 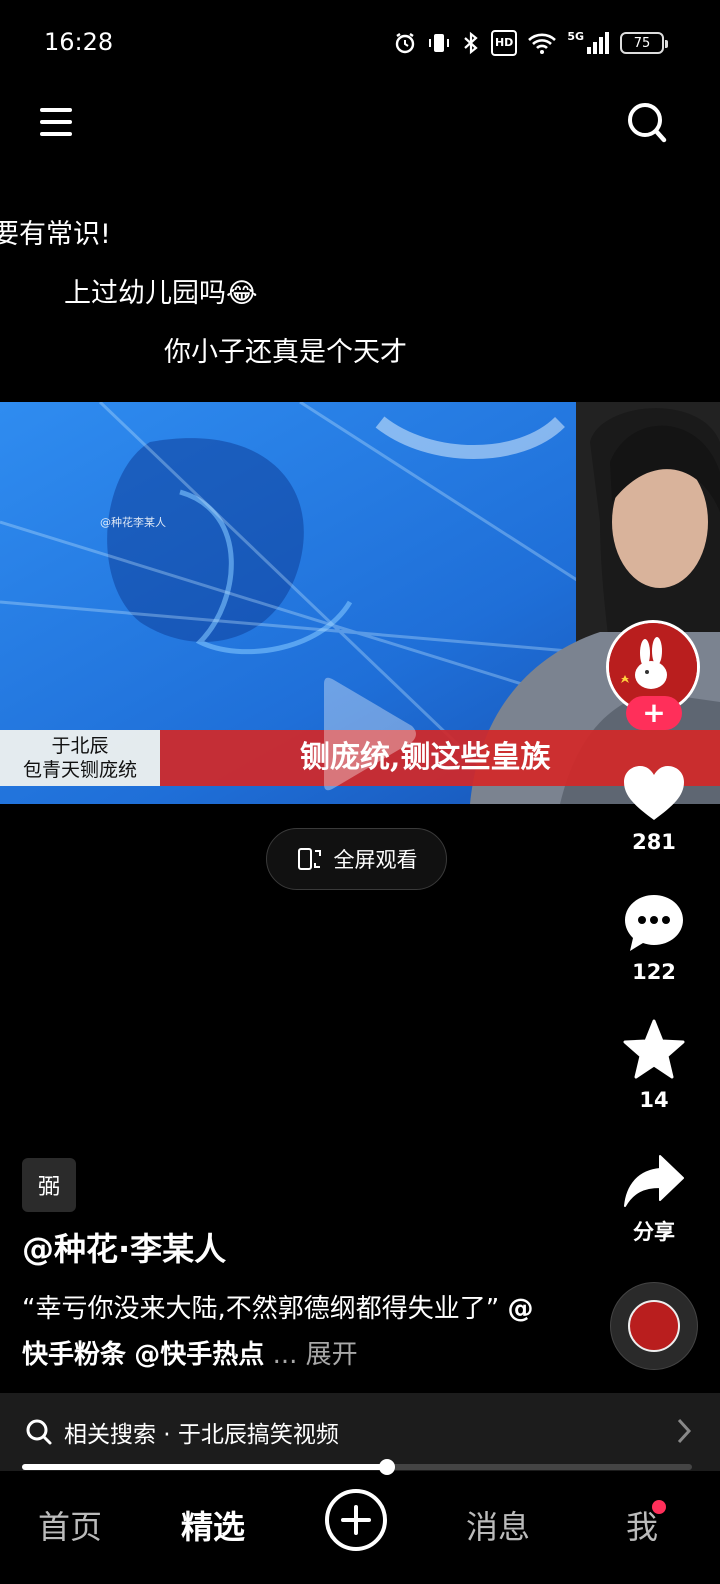 I want to click on favorite-button: 14, so click(x=654, y=1065).